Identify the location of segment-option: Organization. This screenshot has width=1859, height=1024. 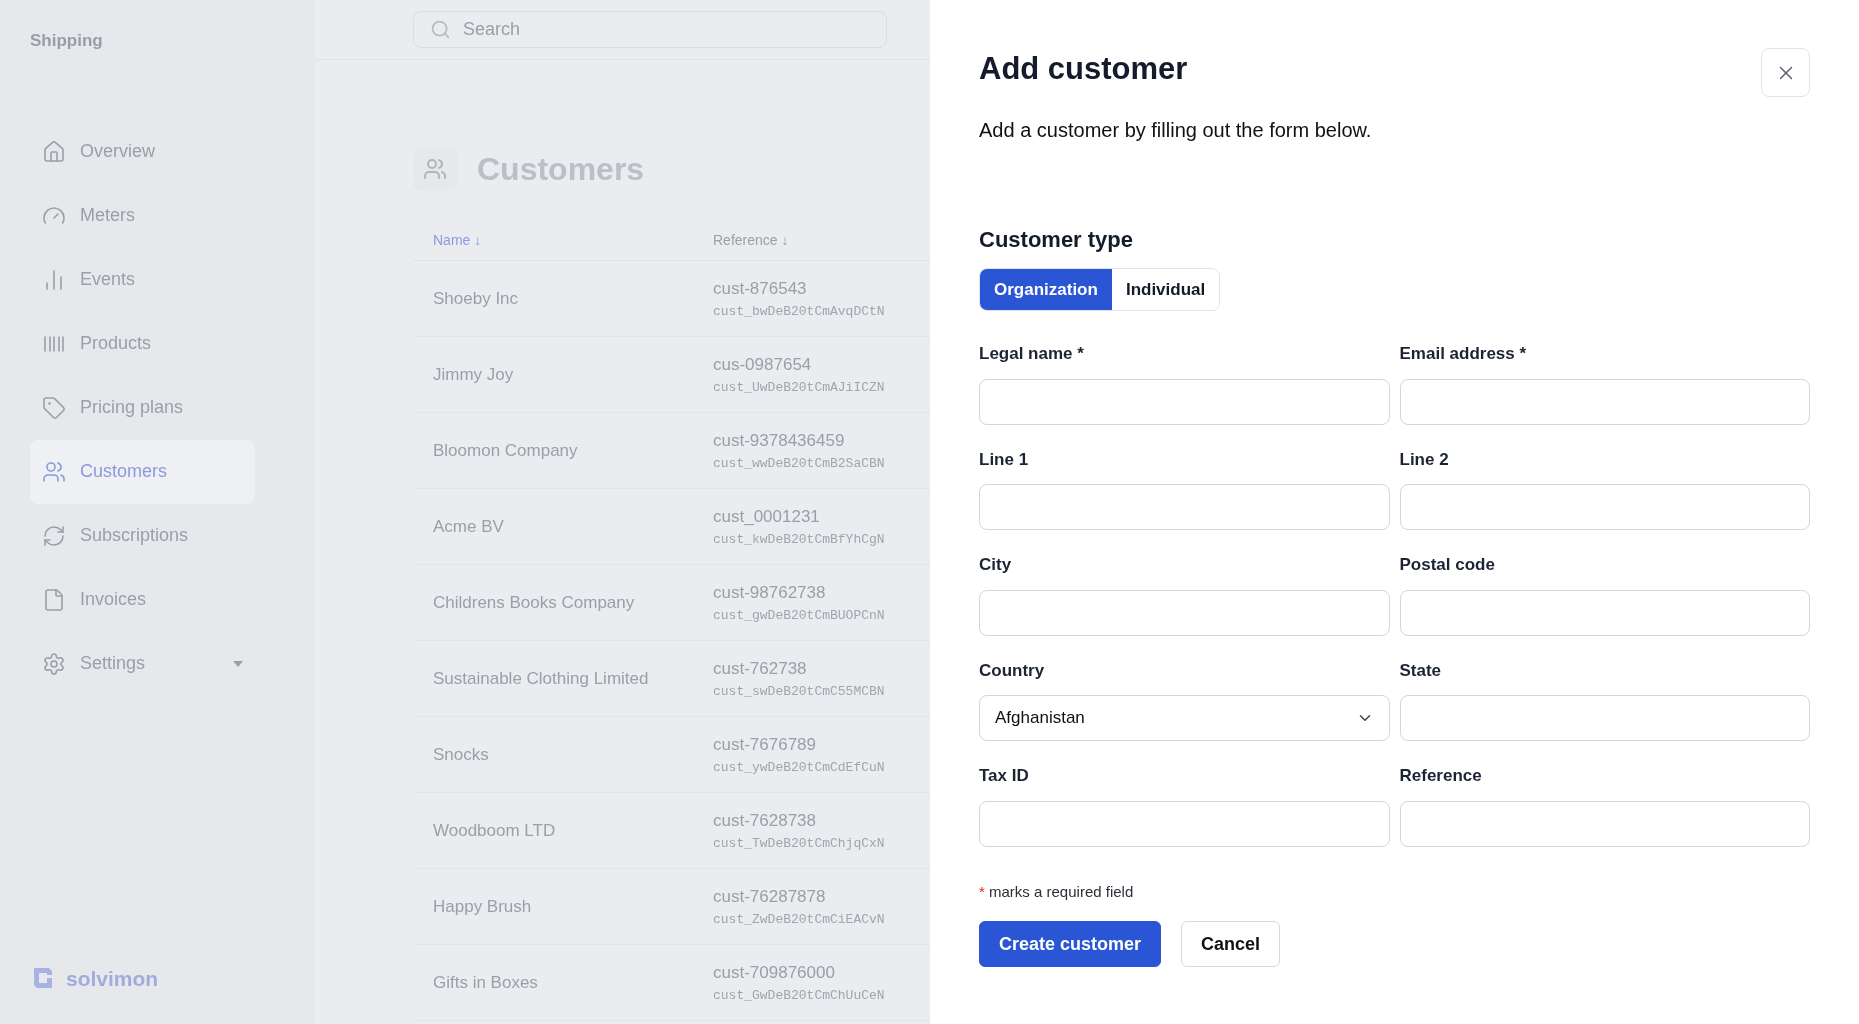
(1046, 289).